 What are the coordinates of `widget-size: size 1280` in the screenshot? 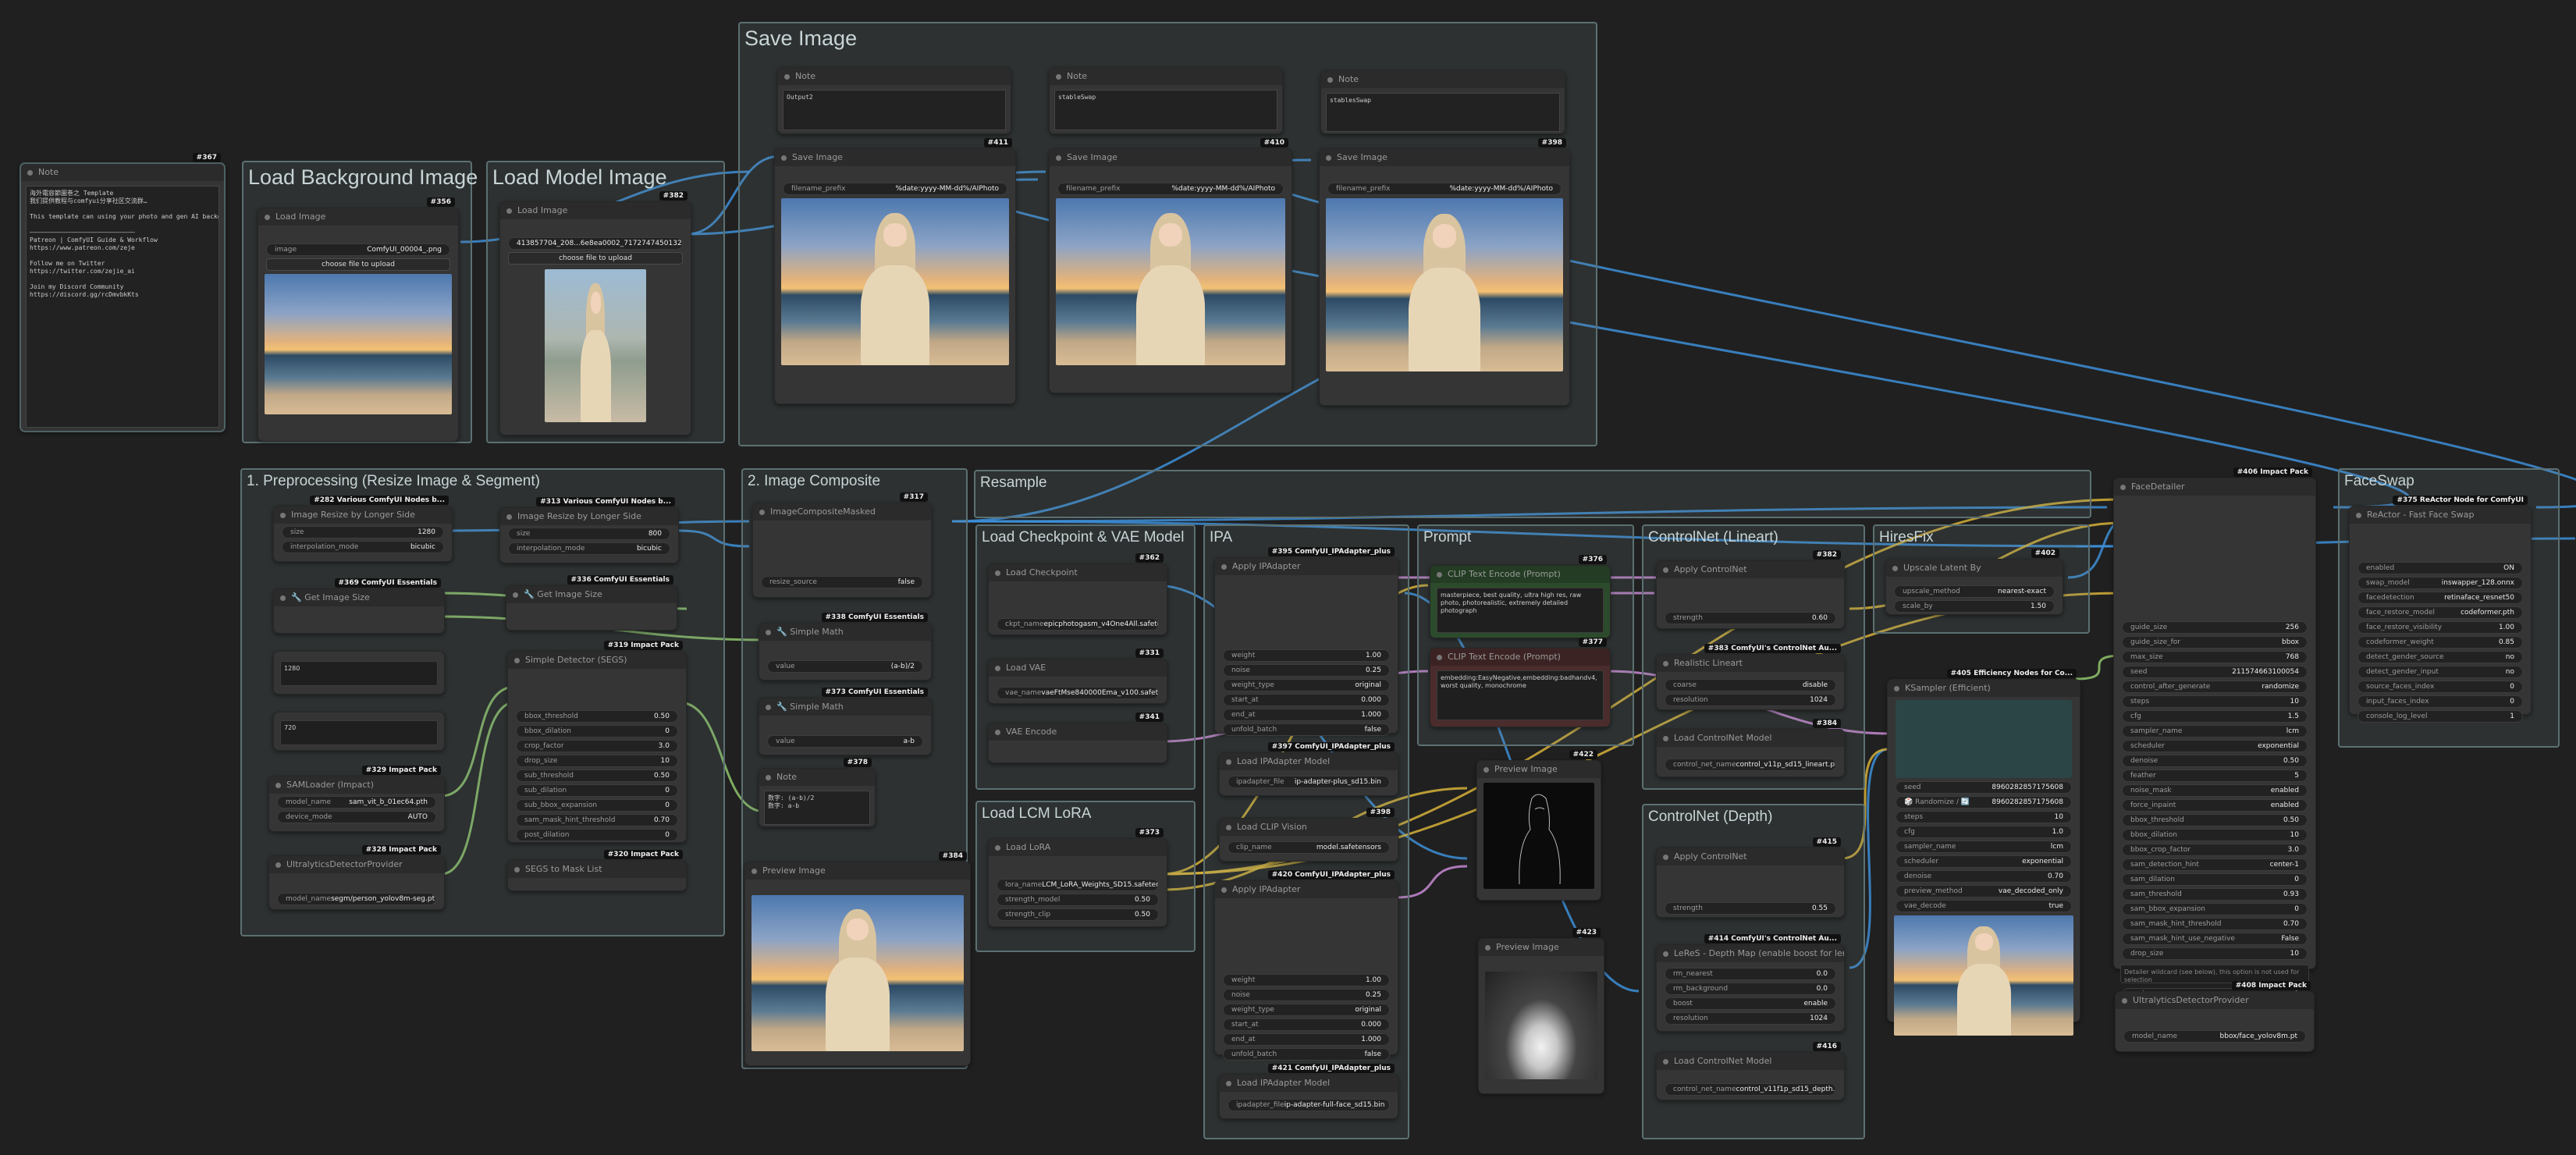 It's located at (363, 532).